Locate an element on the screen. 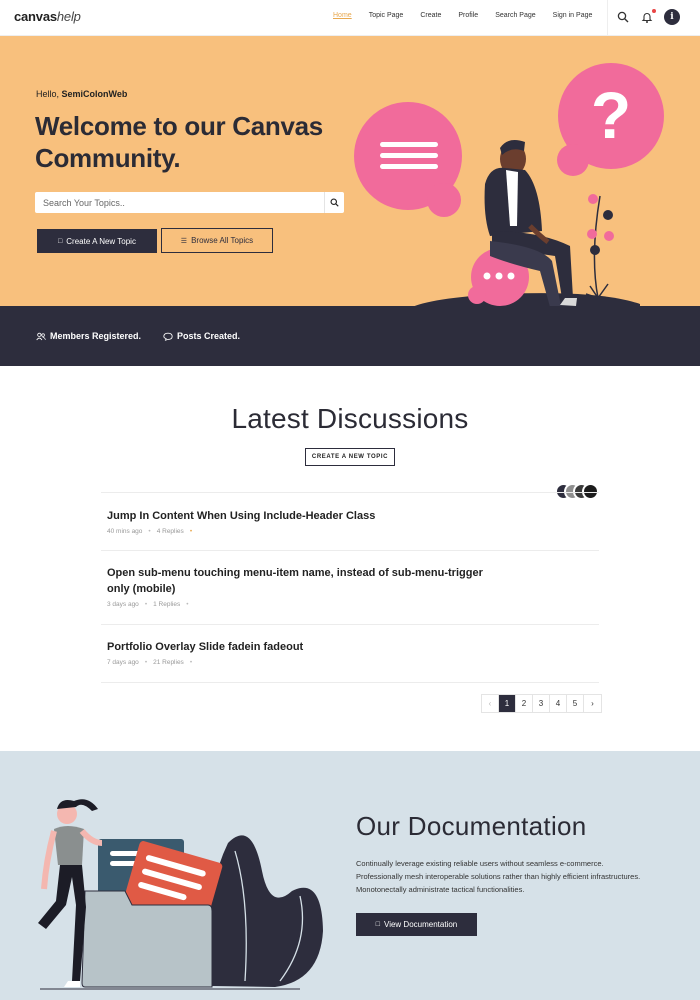 The image size is (700, 1000). community-illustration: ? is located at coordinates (509, 185).